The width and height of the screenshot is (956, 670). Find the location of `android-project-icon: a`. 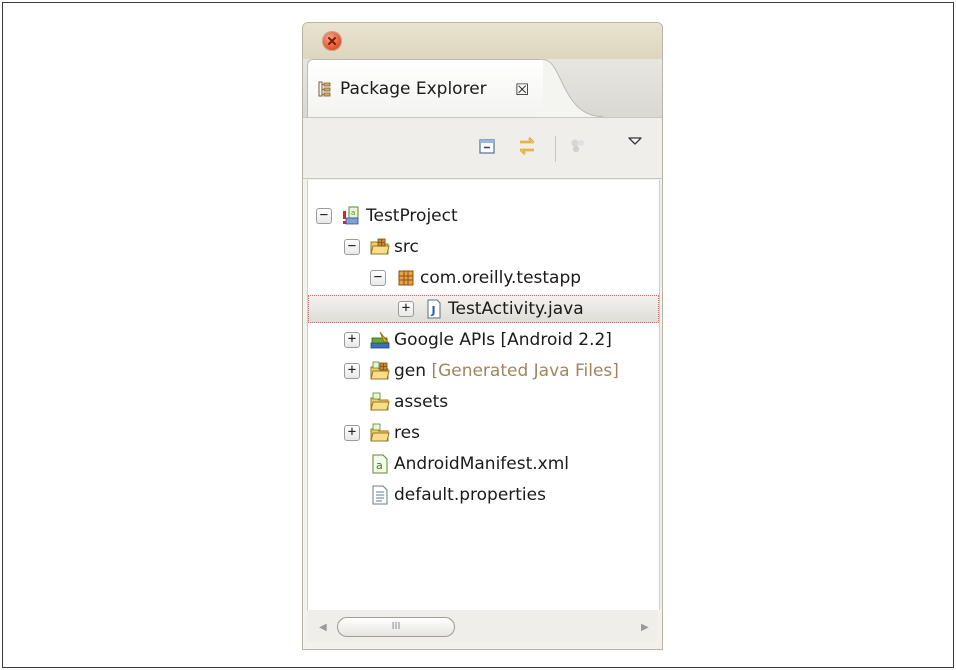

android-project-icon: a is located at coordinates (351, 215).